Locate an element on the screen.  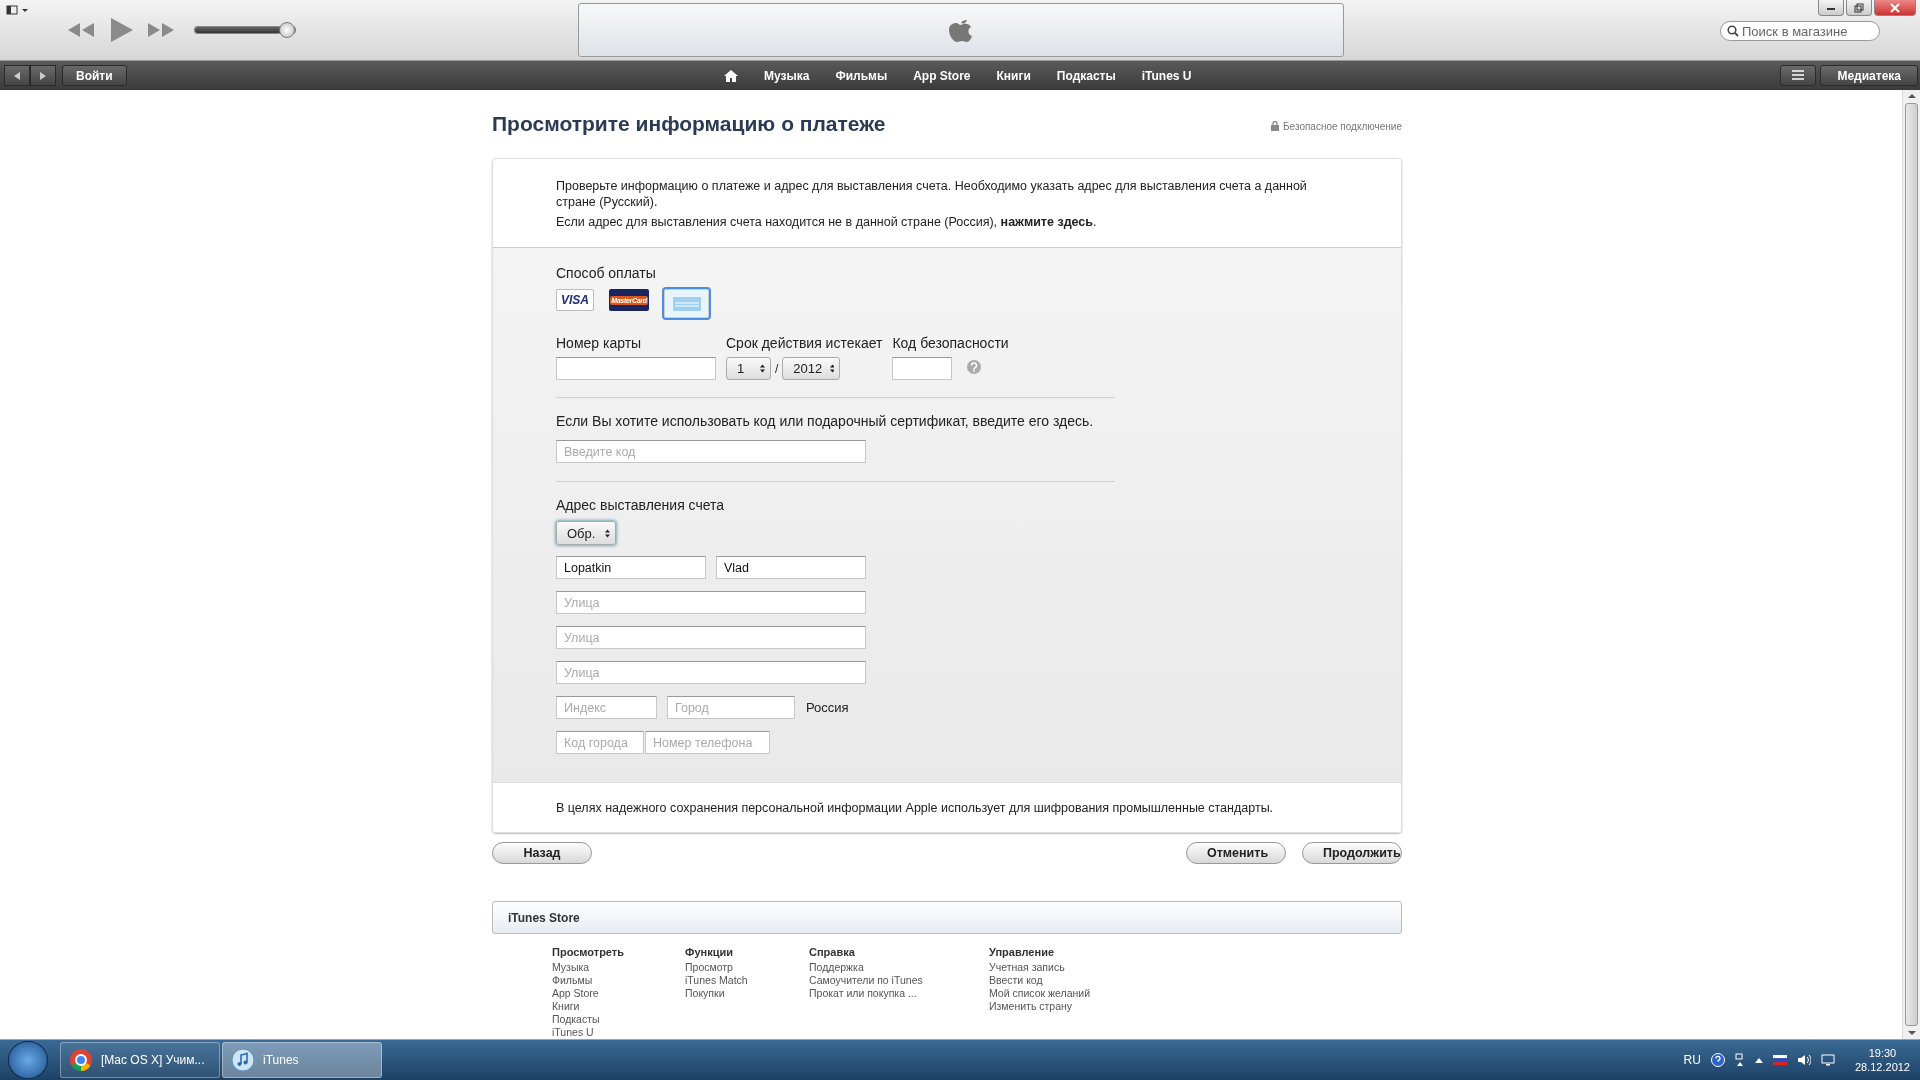
footer-link: Поддержка is located at coordinates (899, 967).